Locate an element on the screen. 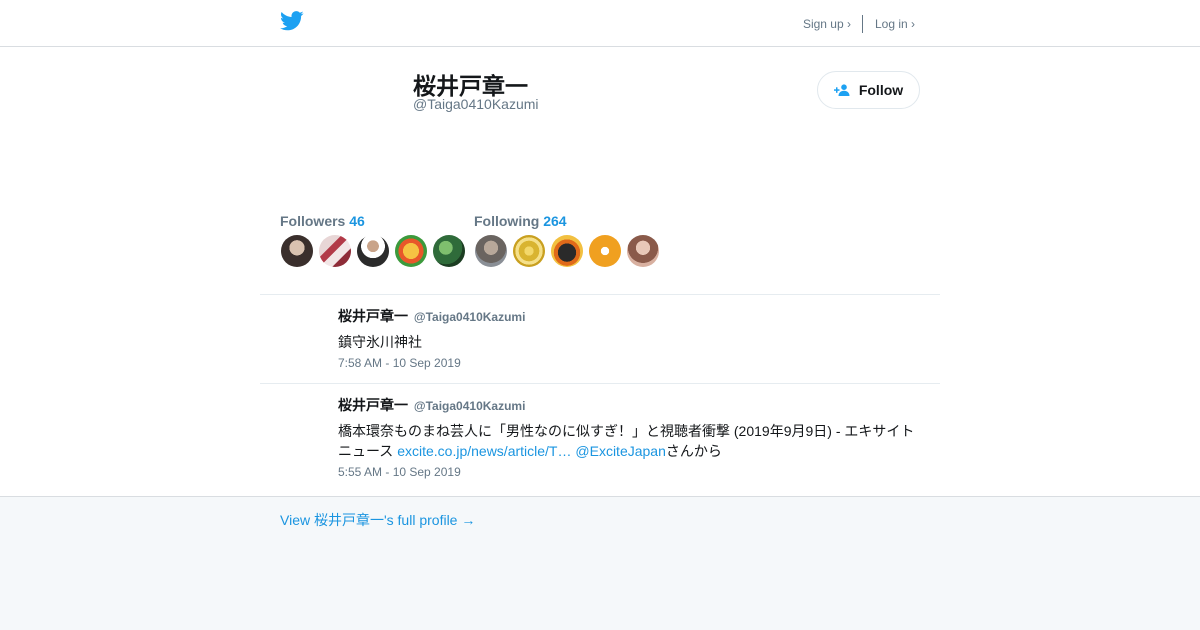 The image size is (1200, 630). followers-label: Followers is located at coordinates (313, 221).